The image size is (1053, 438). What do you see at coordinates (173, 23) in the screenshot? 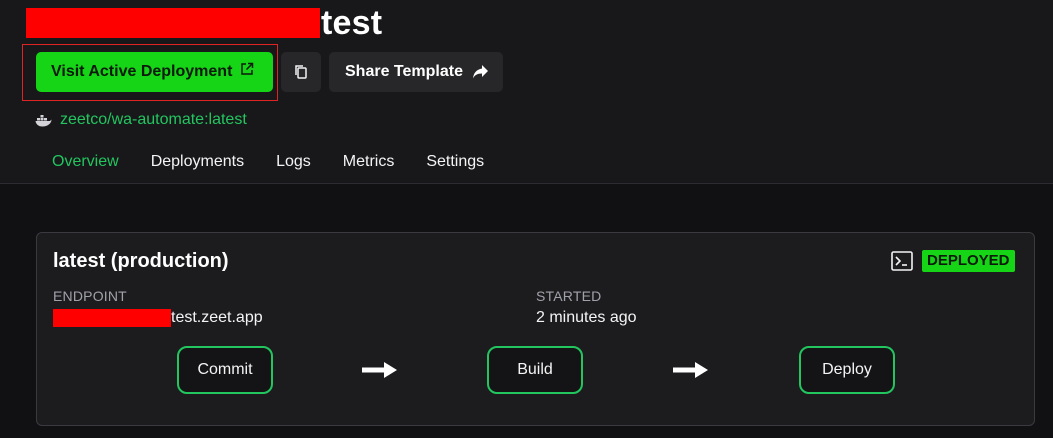
I see `redacted-title-prefix` at bounding box center [173, 23].